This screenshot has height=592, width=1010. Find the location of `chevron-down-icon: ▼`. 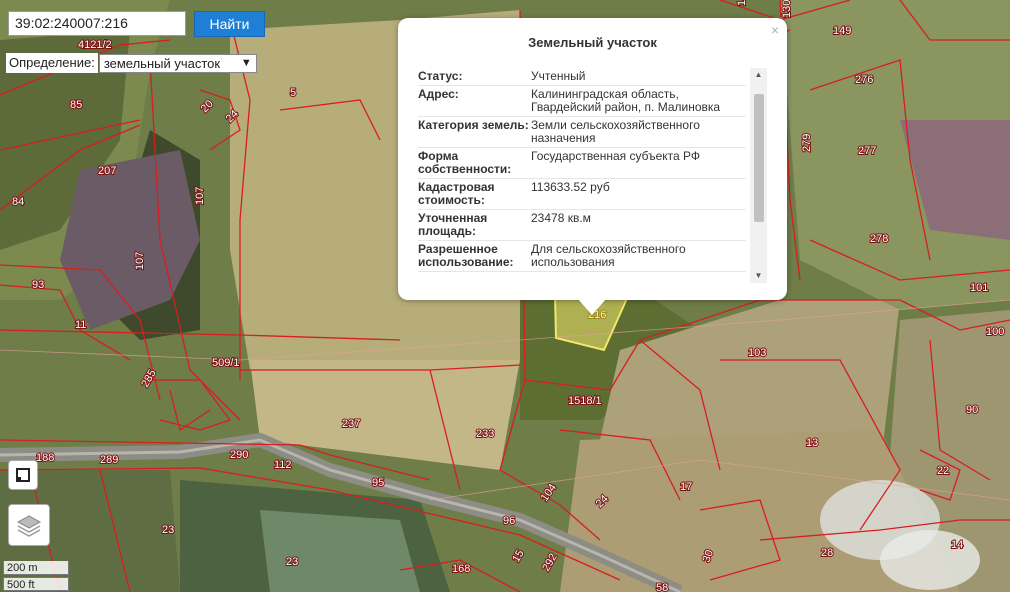

chevron-down-icon: ▼ is located at coordinates (246, 62).